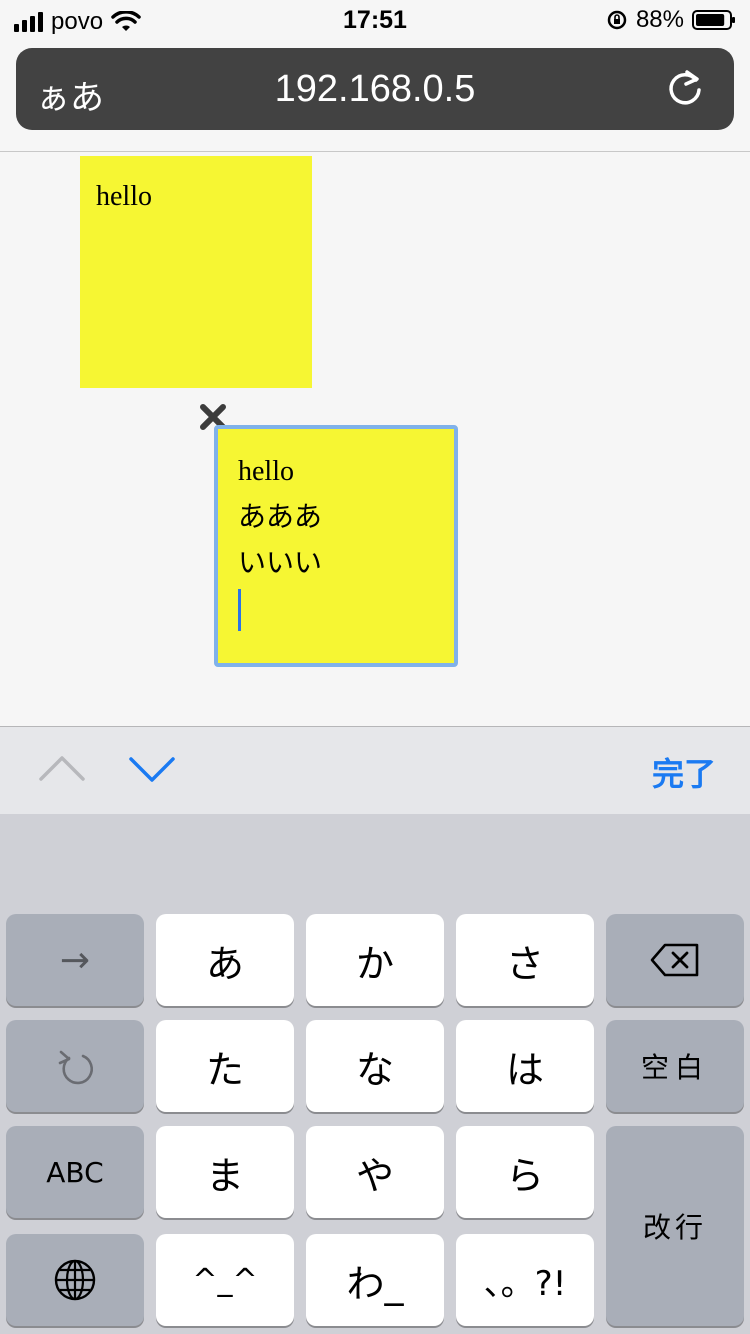  Describe the element at coordinates (685, 89) in the screenshot. I see `reload-icon` at that location.